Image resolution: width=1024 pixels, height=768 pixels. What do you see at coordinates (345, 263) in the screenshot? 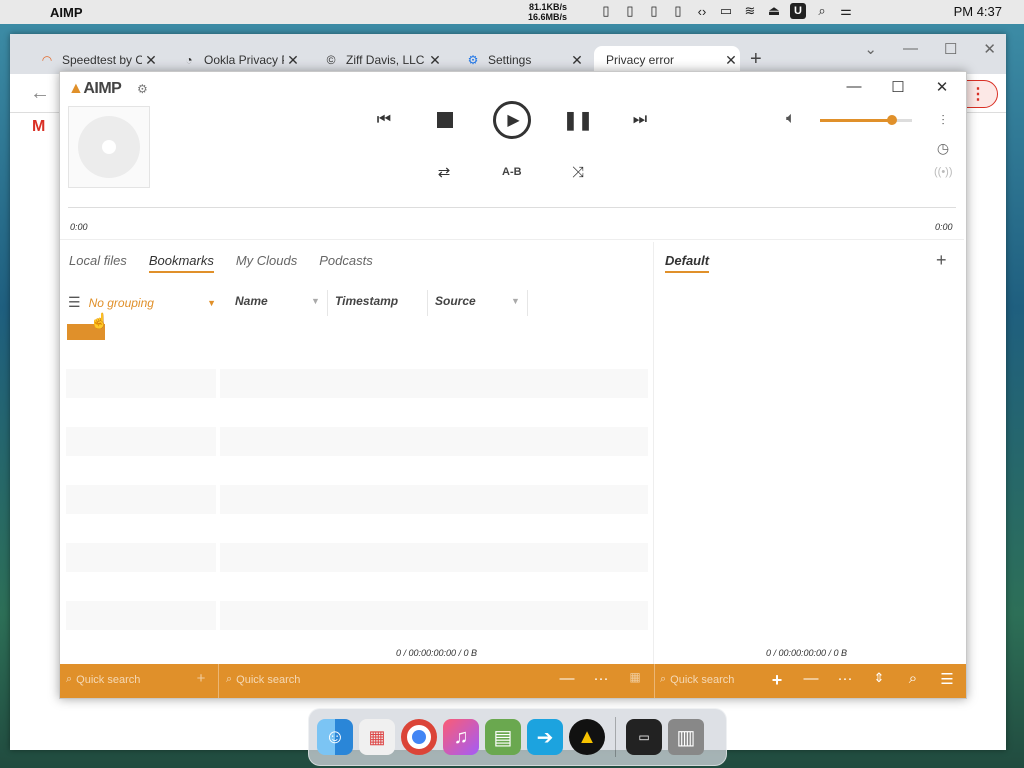
I see `tab-podcasts: Podcasts` at bounding box center [345, 263].